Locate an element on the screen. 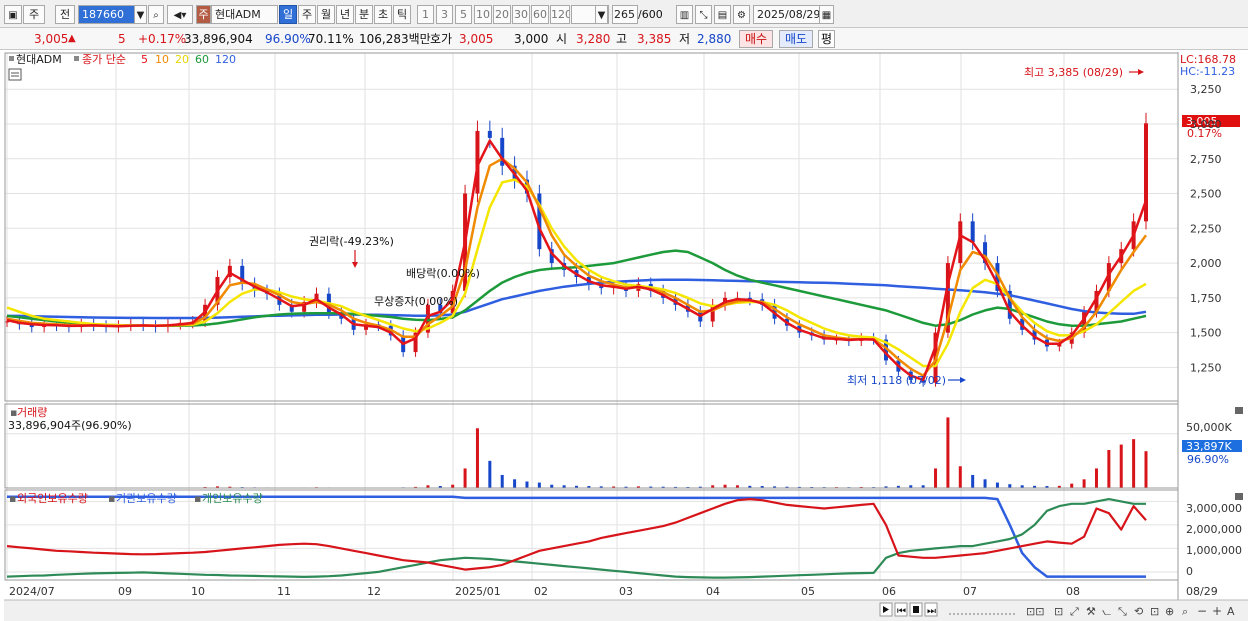 The width and height of the screenshot is (1248, 621). period-tab-4: 분 is located at coordinates (364, 14).